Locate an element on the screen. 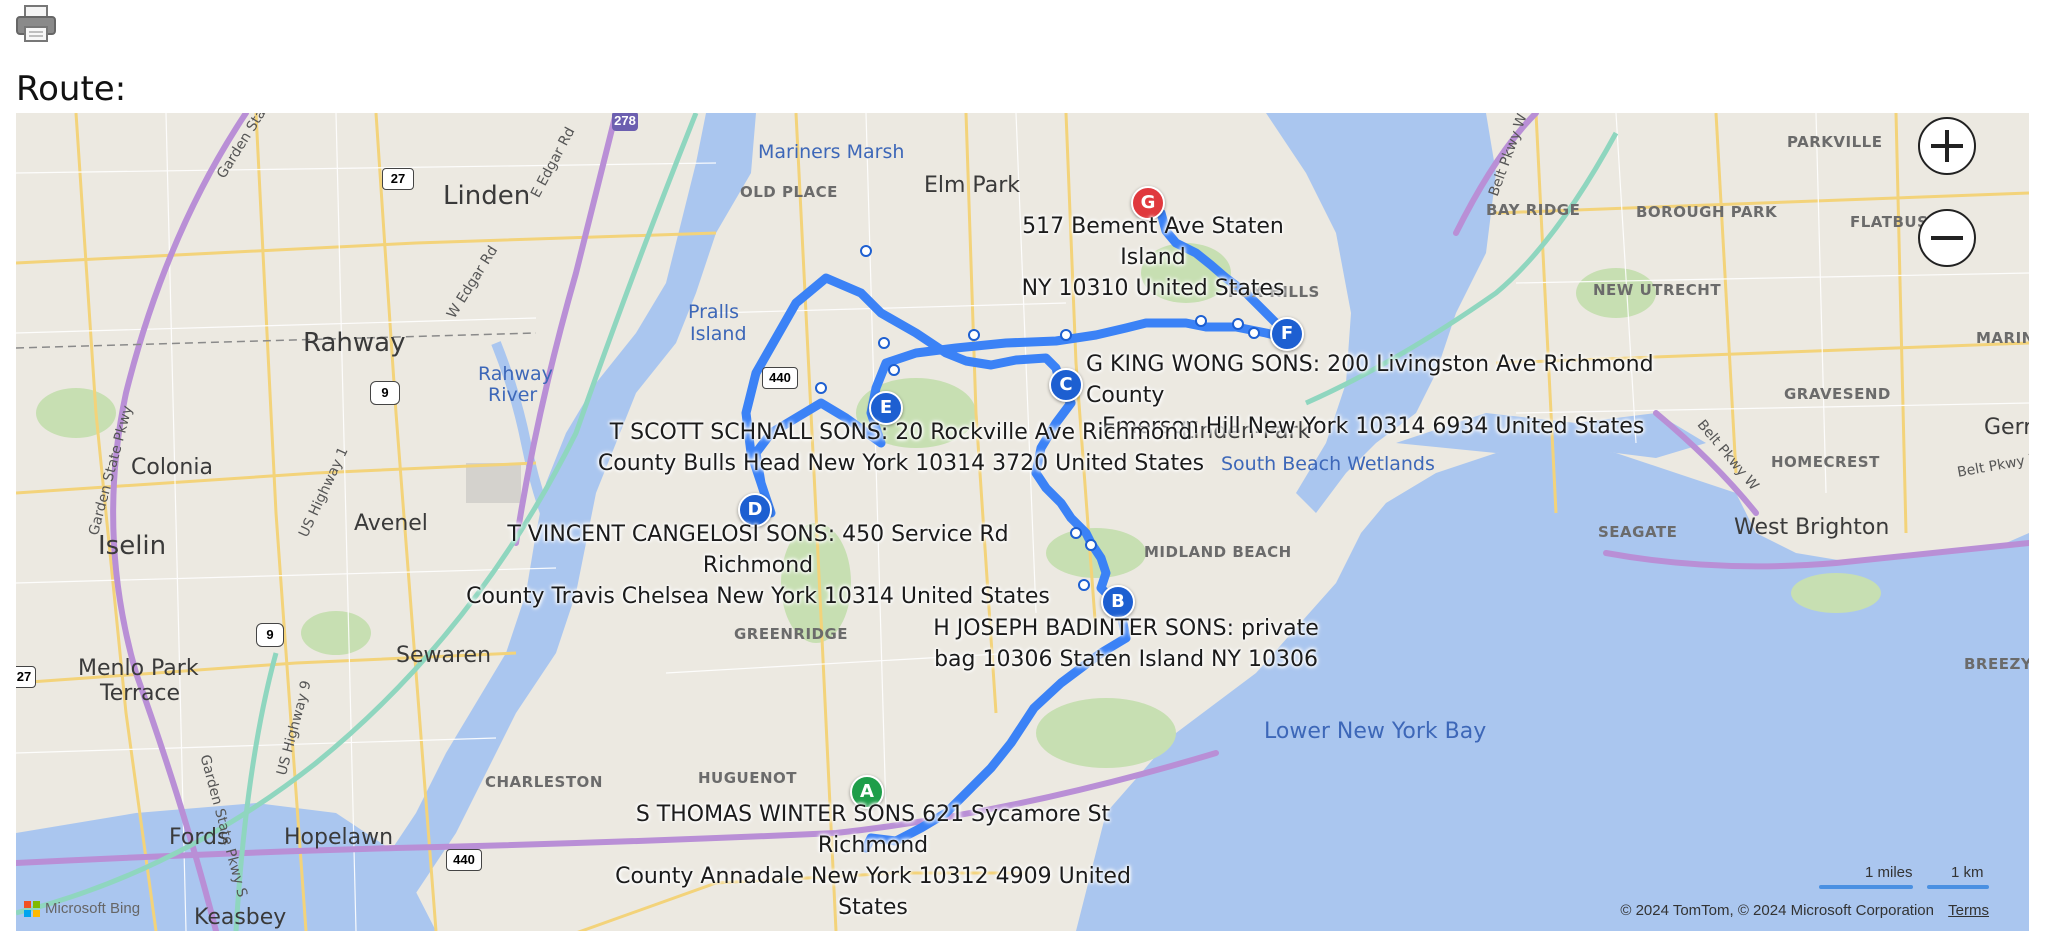  stop-label-g-line2: NY 10310 United States is located at coordinates (1153, 288).